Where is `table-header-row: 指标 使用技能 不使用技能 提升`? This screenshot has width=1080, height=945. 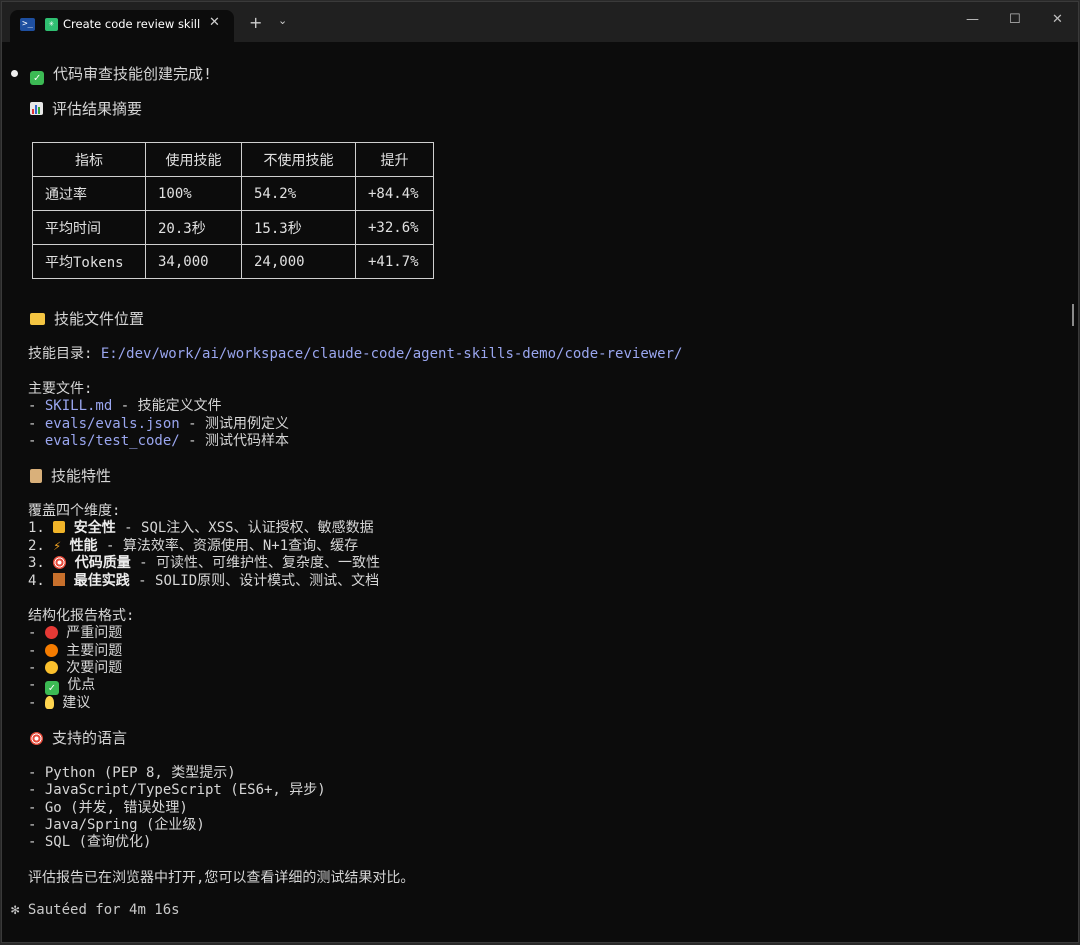
table-header-row: 指标 使用技能 不使用技能 提升 is located at coordinates (233, 159).